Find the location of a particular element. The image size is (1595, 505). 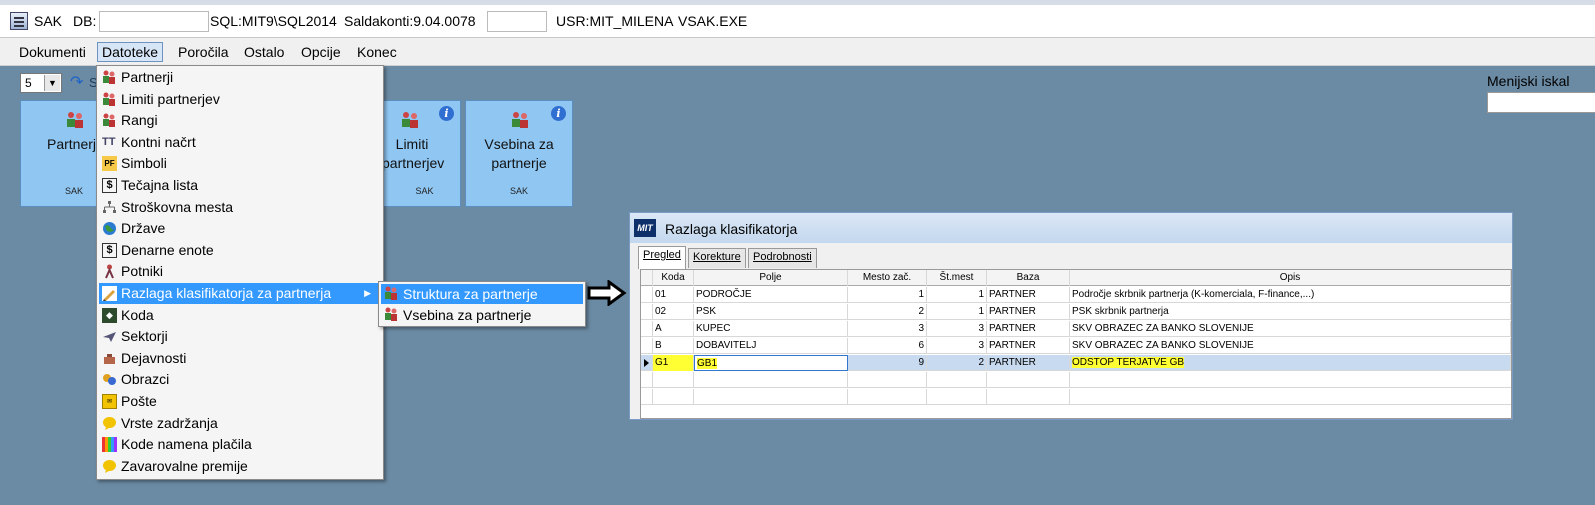

menu-dokumenti: Dokumenti is located at coordinates (52, 52).